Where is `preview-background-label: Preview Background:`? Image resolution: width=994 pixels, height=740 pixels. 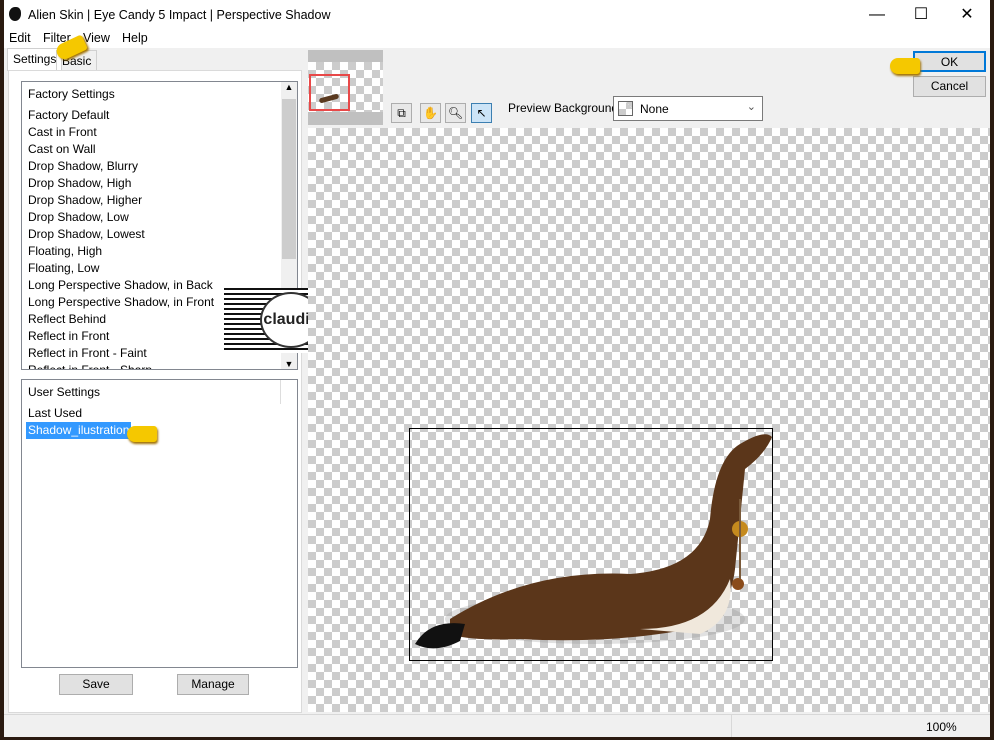 preview-background-label: Preview Background: is located at coordinates (565, 108).